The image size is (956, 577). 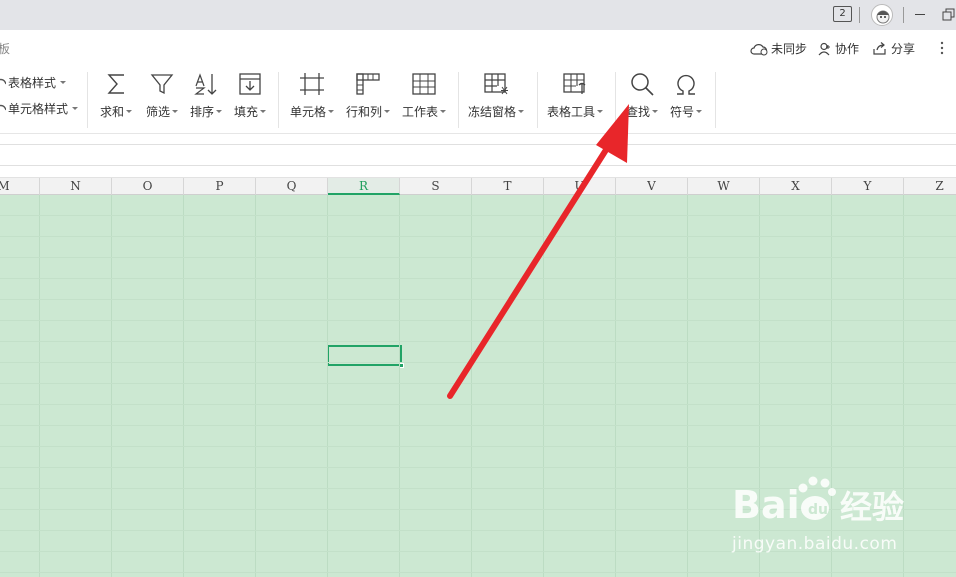 I want to click on fill-button: 填充, so click(x=250, y=98).